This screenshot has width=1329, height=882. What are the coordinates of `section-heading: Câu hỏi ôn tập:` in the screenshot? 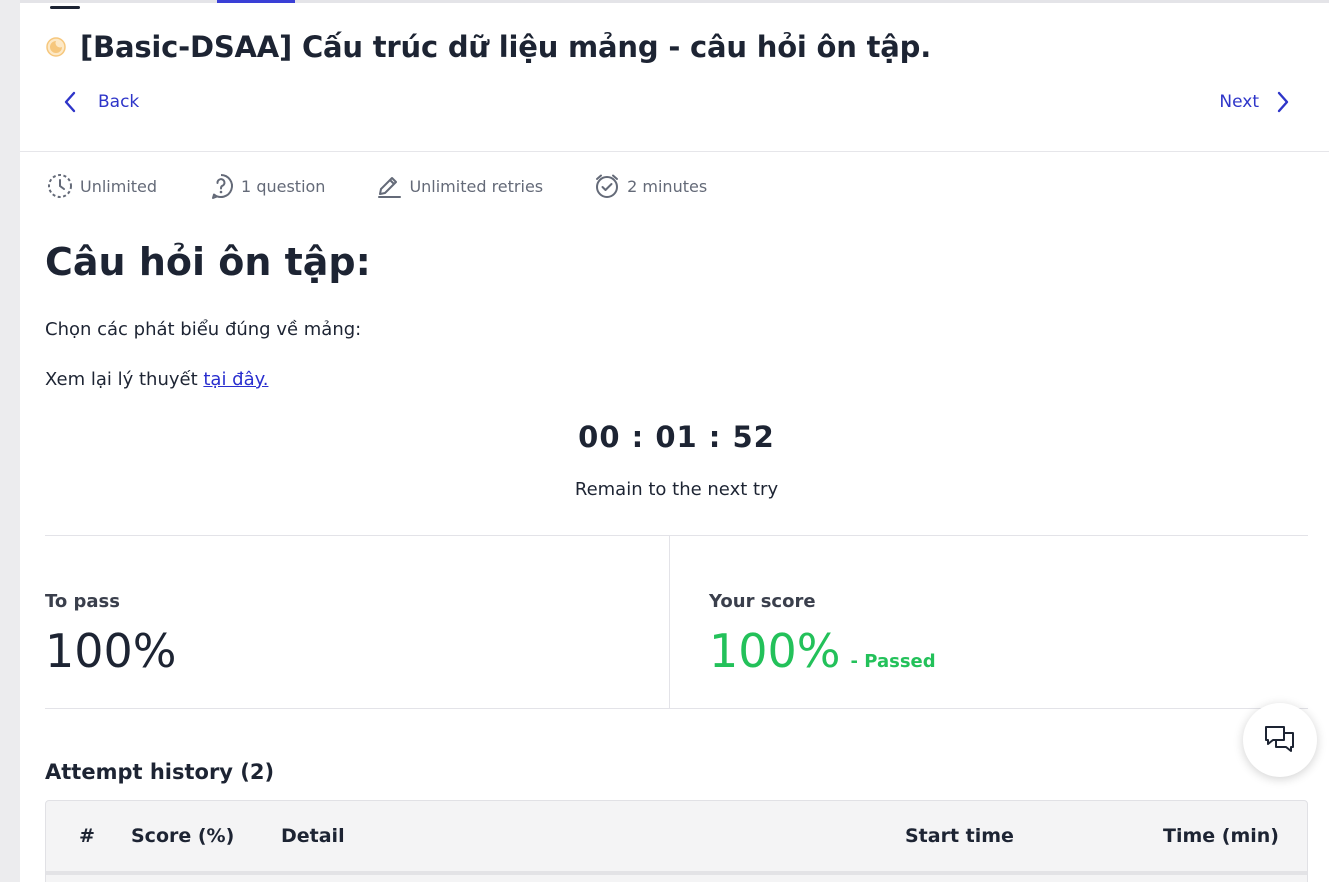 It's located at (208, 262).